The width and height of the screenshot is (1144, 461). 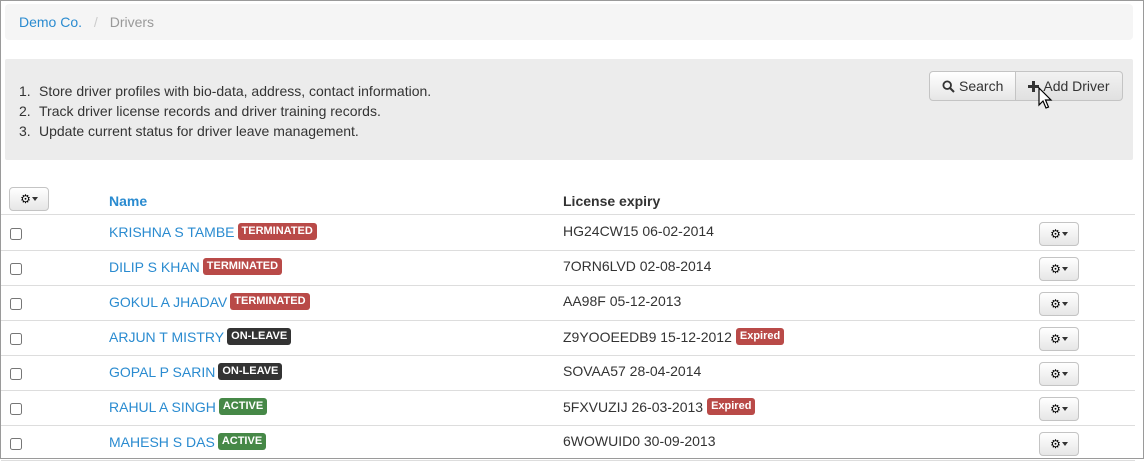 What do you see at coordinates (166, 337) in the screenshot?
I see `driver-name-link: ARJUN T MISTRY` at bounding box center [166, 337].